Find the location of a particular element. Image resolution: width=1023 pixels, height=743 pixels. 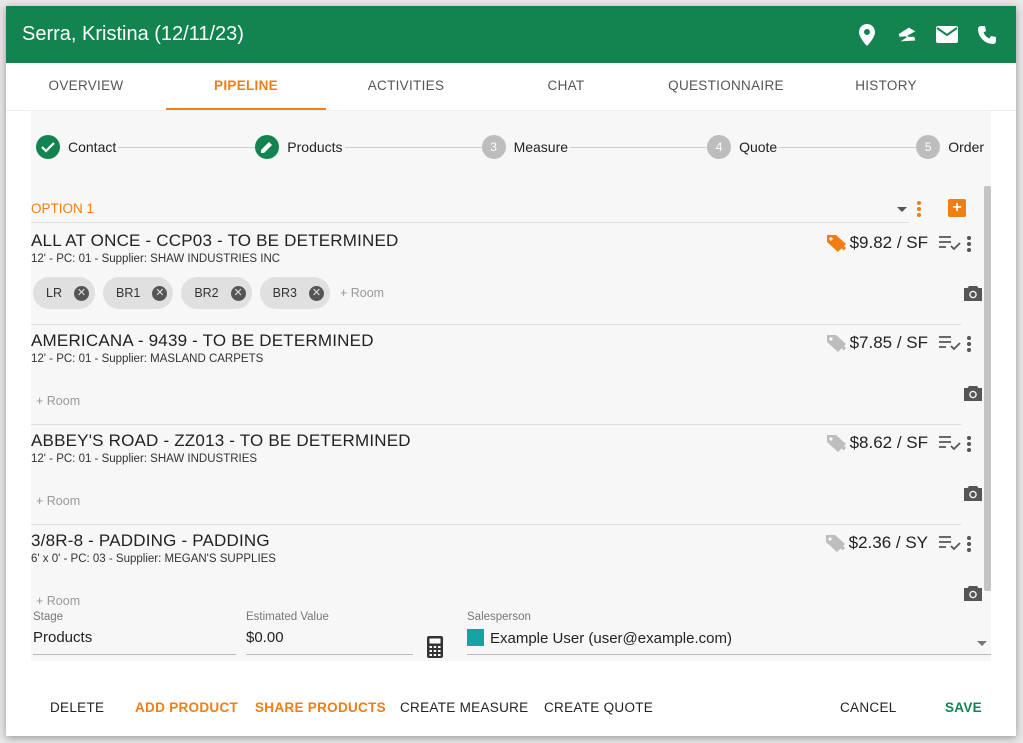

price-amount: $8.62 / SF is located at coordinates (888, 442).